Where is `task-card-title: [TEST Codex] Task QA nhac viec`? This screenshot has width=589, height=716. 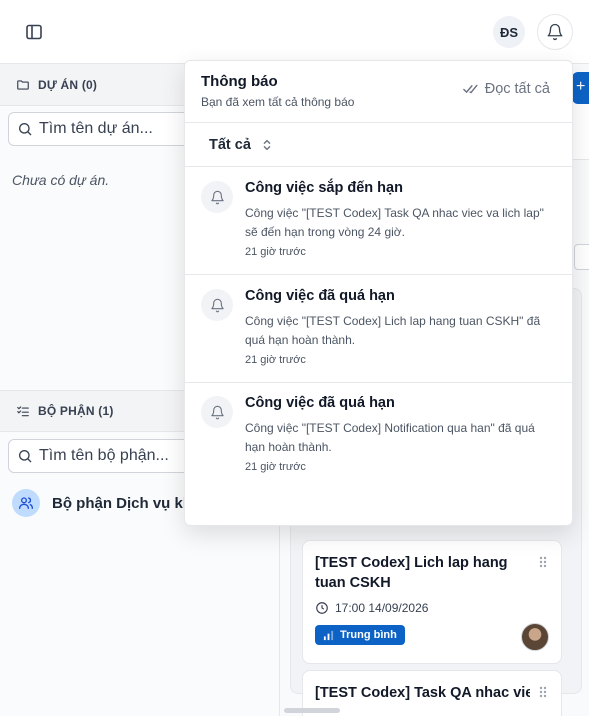
task-card-title: [TEST Codex] Task QA nhac viec is located at coordinates (422, 693).